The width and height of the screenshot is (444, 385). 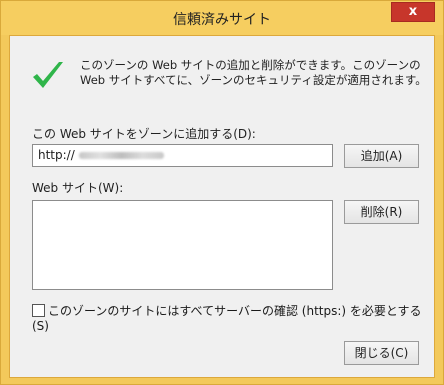 I want to click on site-url-input: http://, so click(x=182, y=155).